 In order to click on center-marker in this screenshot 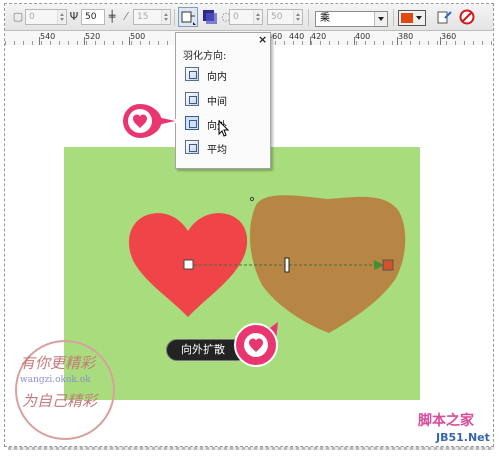, I will do `click(252, 199)`.